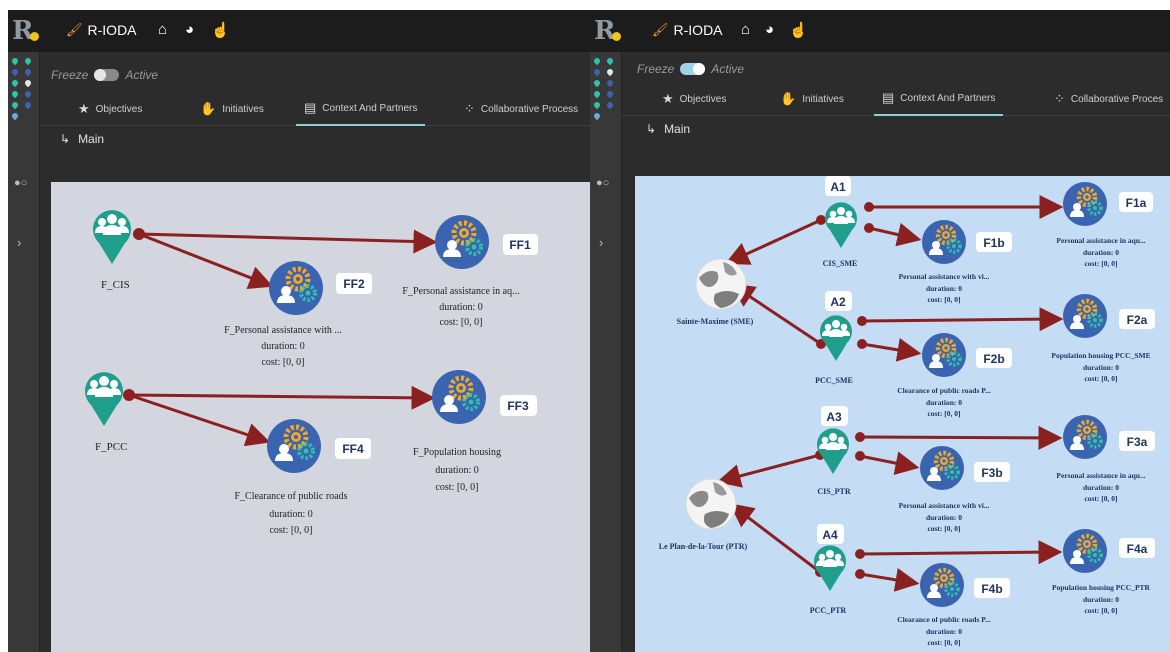 Image resolution: width=1170 pixels, height=652 pixels. What do you see at coordinates (288, 241) in the screenshot?
I see `edge-fcis-ff1` at bounding box center [288, 241].